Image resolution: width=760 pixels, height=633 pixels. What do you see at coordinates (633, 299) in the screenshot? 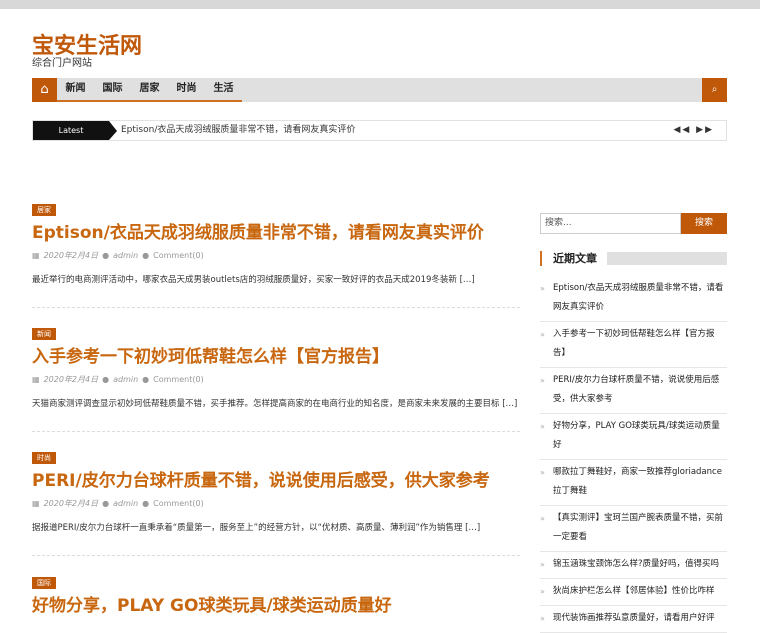
I see `recent-post-item: » Eptison/衣品天成羽绒服质量非常不错，请看网友真实评价` at bounding box center [633, 299].